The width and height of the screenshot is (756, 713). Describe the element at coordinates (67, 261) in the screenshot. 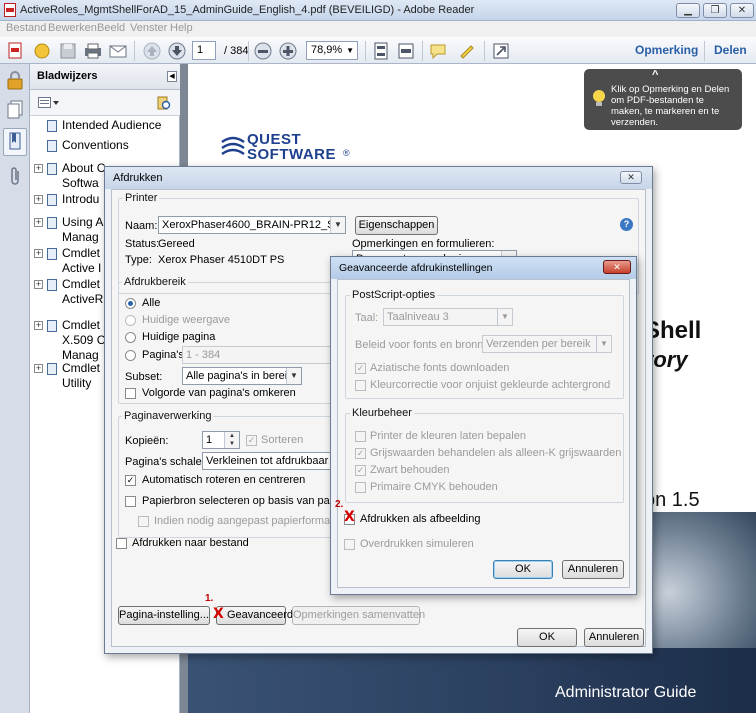

I see `bookmark-item: + Cmdlet Active I` at that location.